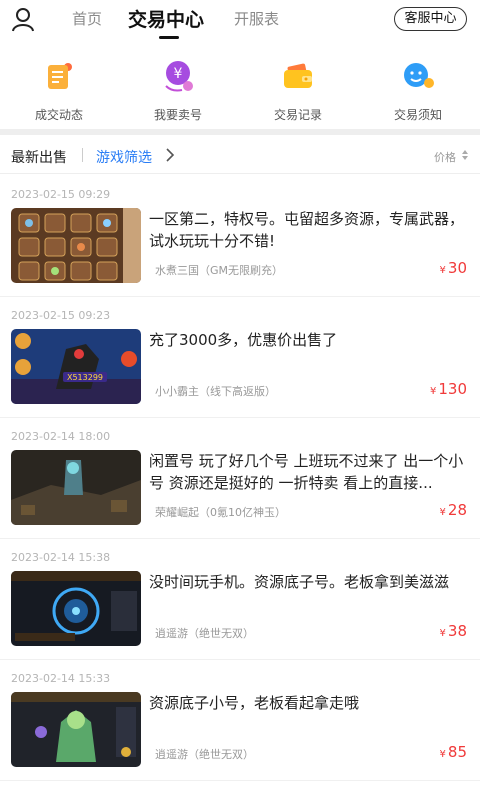 The height and width of the screenshot is (800, 480). I want to click on listing-game: 荣耀崛起（0氪10亿神玉）, so click(220, 512).